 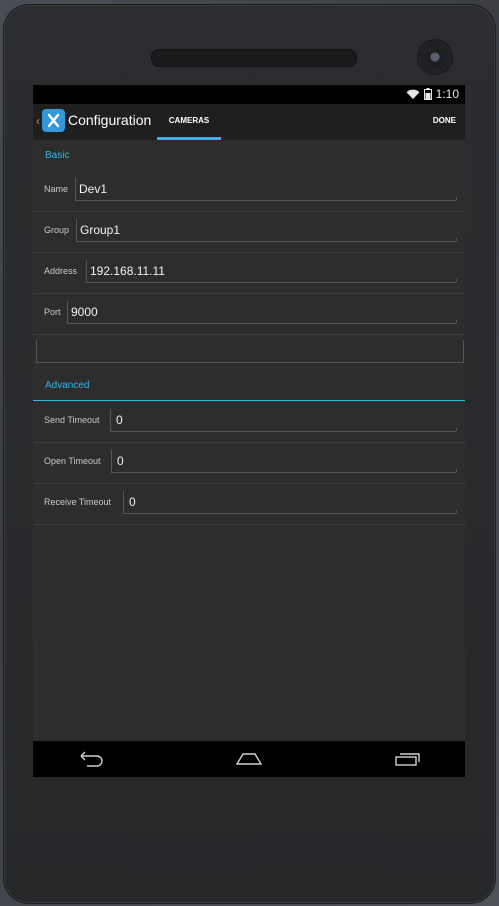 I want to click on send-timeout-value: 0, so click(x=119, y=420).